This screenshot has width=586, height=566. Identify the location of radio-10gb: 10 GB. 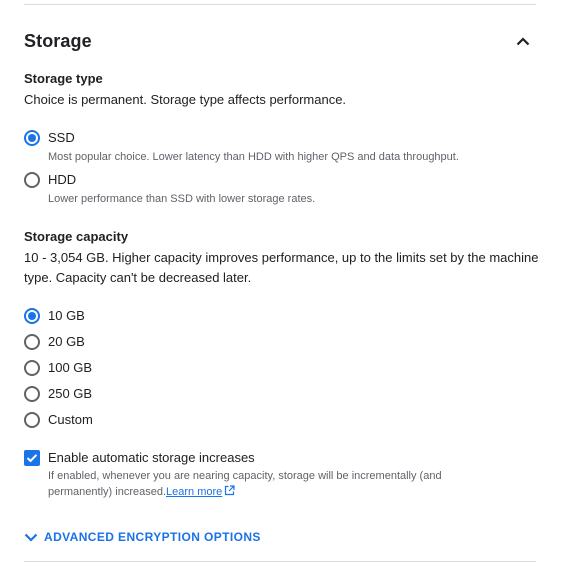
(54, 316).